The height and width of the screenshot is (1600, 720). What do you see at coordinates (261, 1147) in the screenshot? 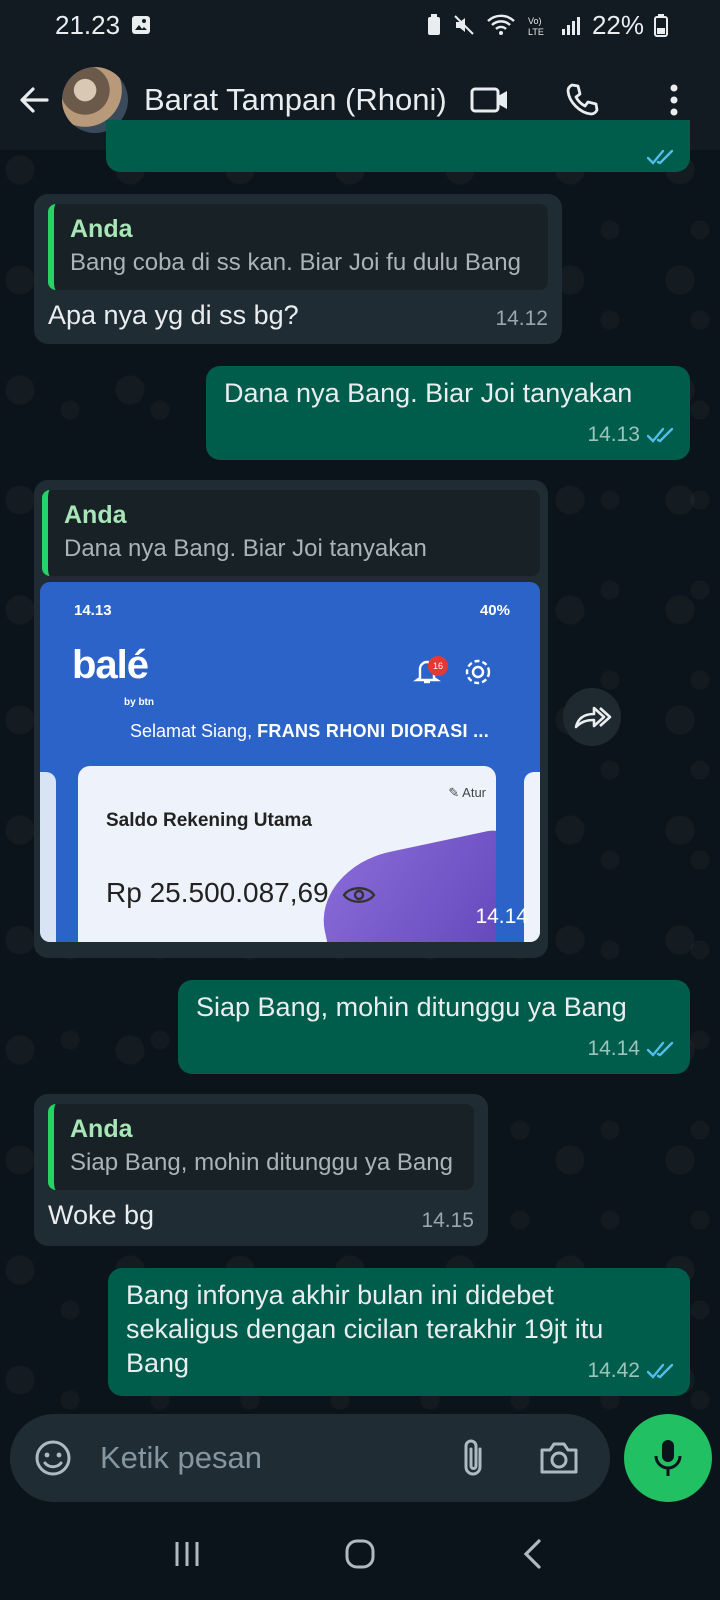
I see `quoted-message: Anda Siap Bang, mohin ditunggu ya Bang` at bounding box center [261, 1147].